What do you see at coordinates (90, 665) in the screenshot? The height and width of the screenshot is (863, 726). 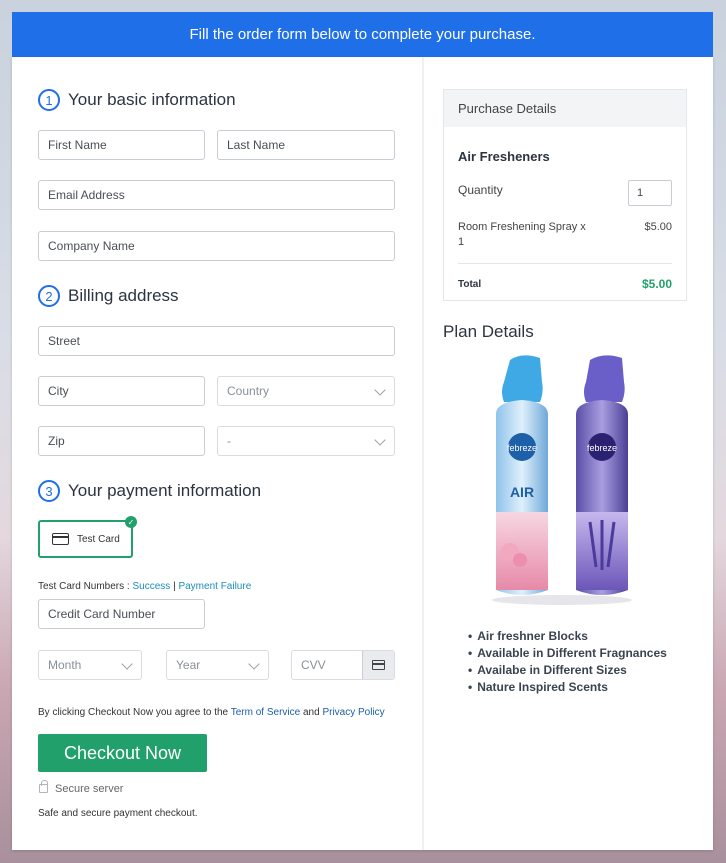 I see `month-select: Month` at bounding box center [90, 665].